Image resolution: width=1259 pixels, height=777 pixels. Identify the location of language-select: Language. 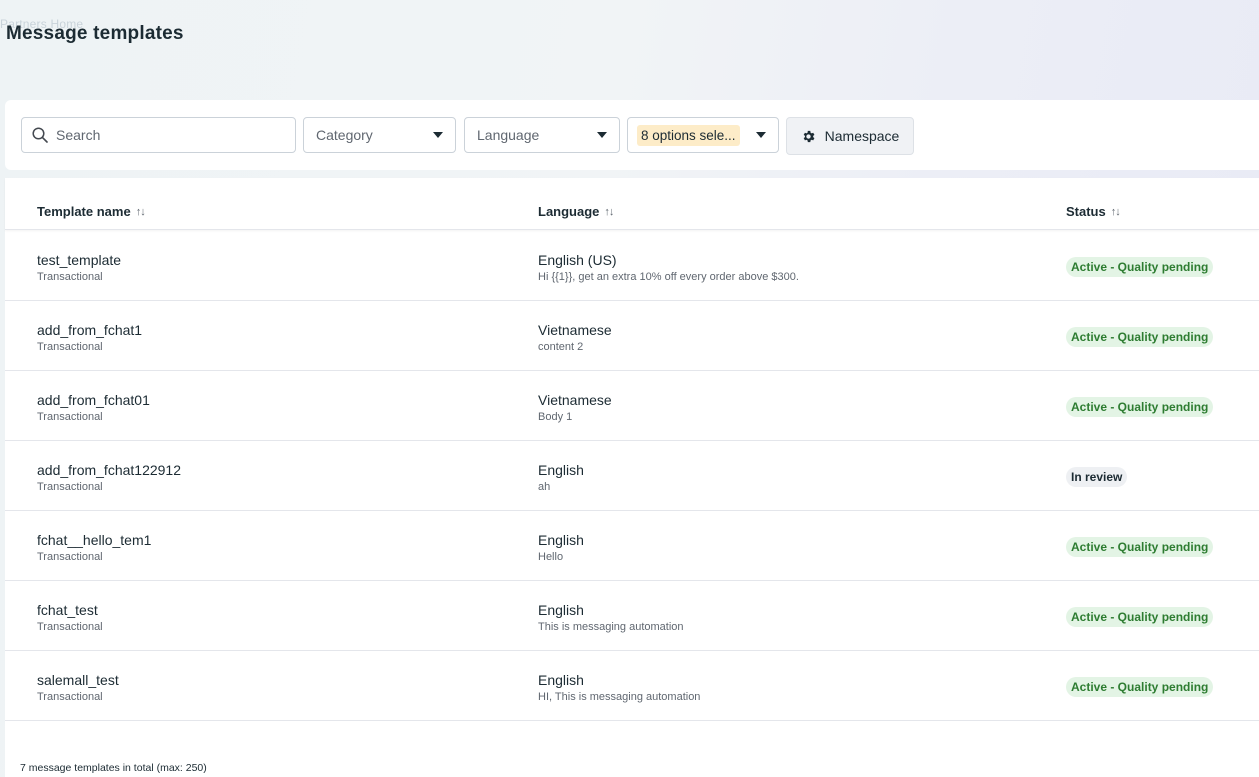
(542, 135).